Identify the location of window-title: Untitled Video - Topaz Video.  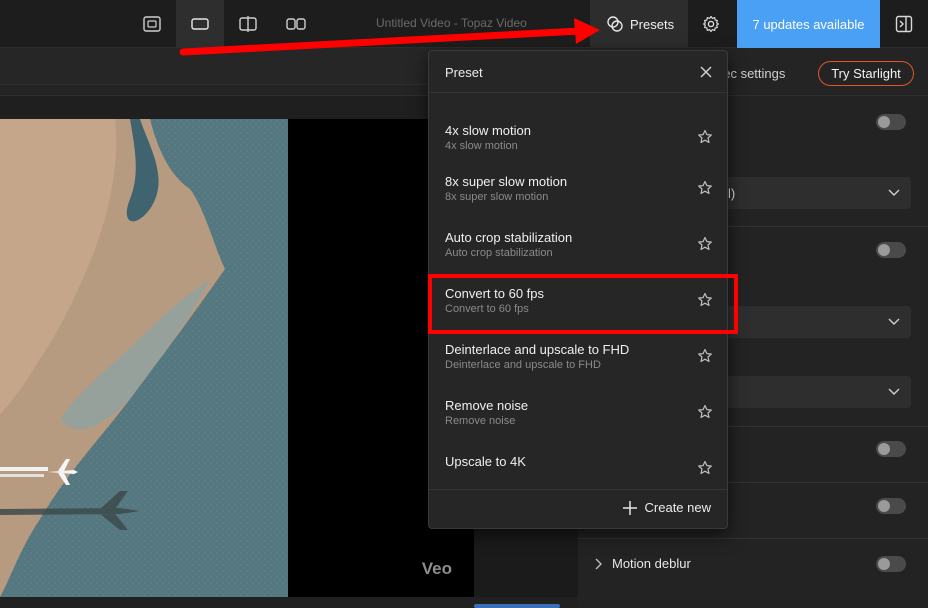
(451, 23).